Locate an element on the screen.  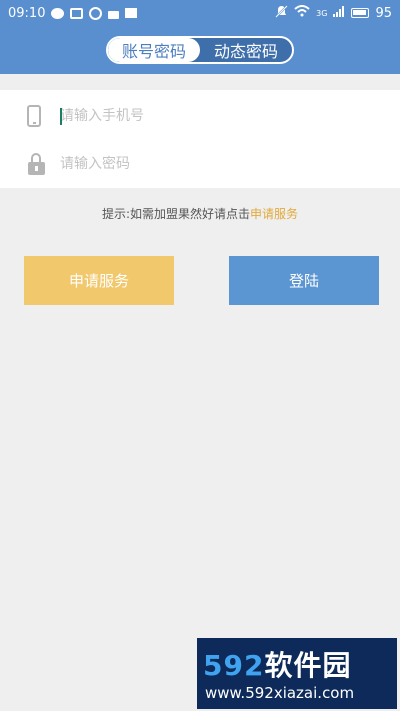
battery-level: 95 is located at coordinates (383, 13).